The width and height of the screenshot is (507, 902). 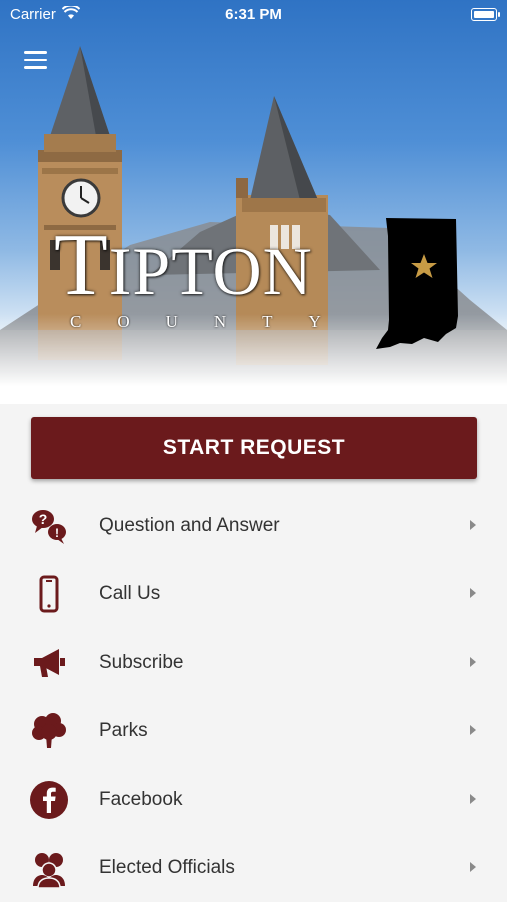 I want to click on menu-item-label: Facebook, so click(x=141, y=799).